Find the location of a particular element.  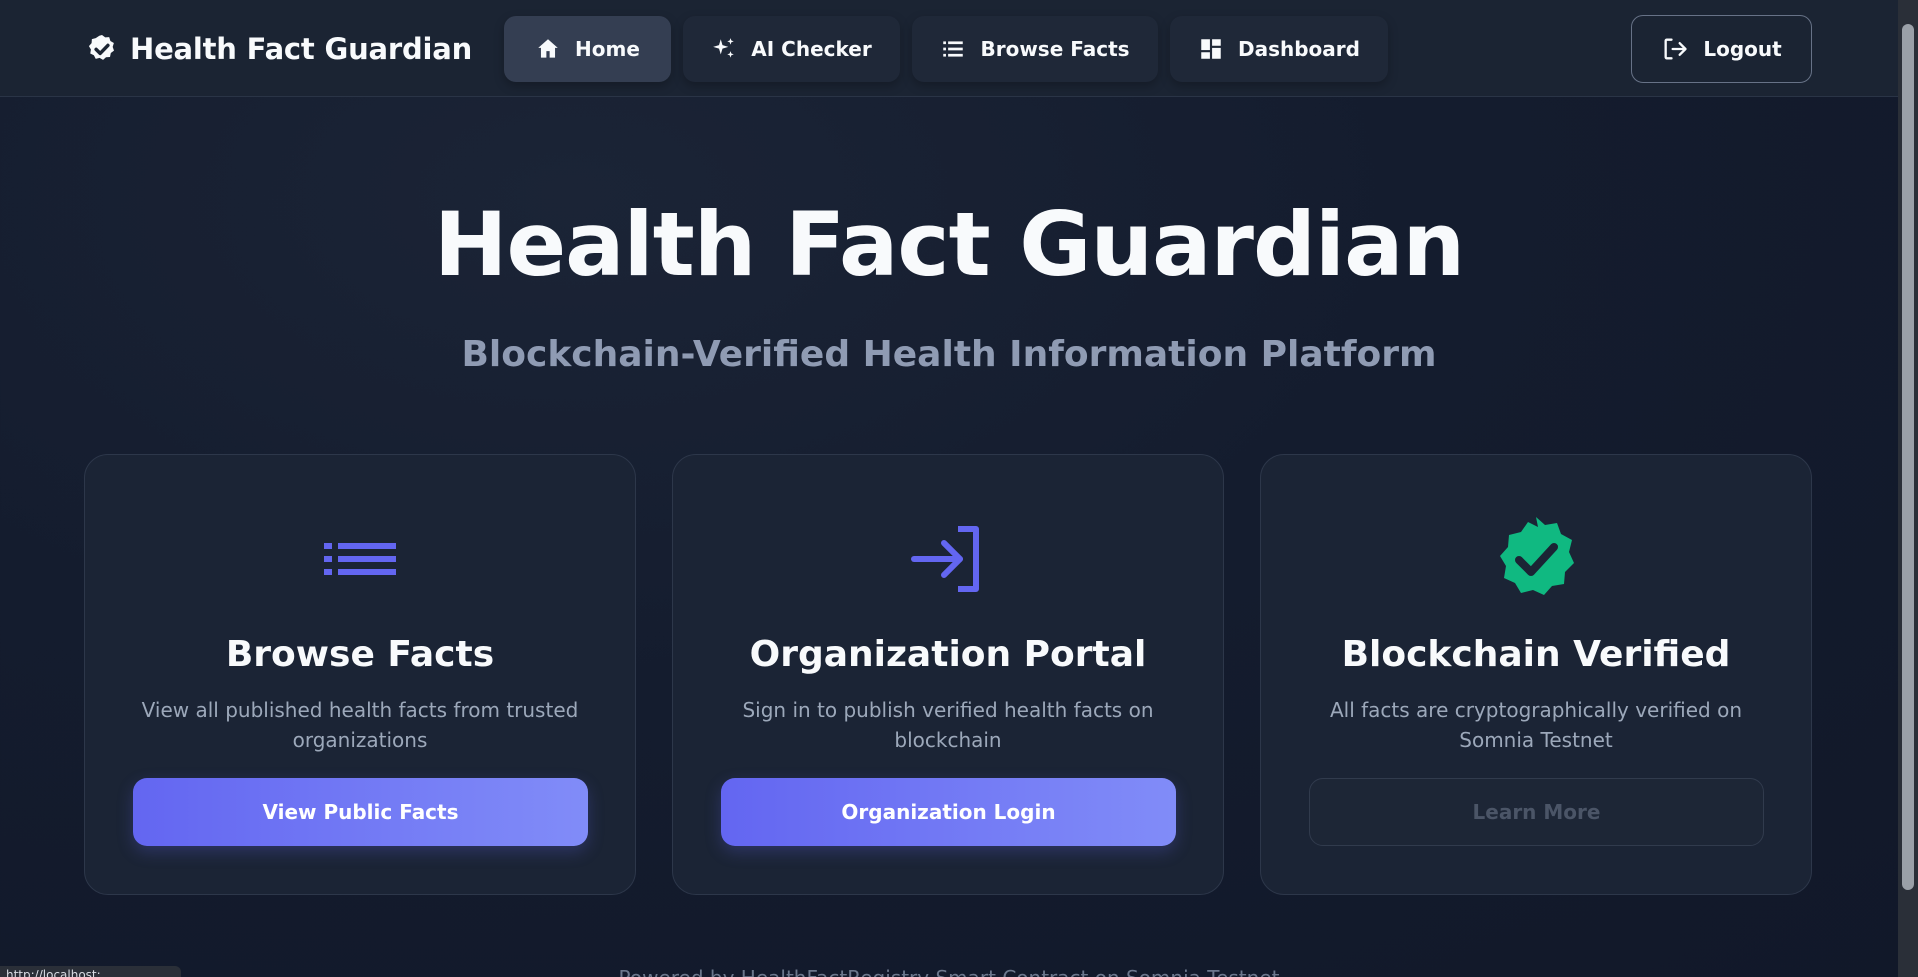

dashboard-icon is located at coordinates (1211, 49).